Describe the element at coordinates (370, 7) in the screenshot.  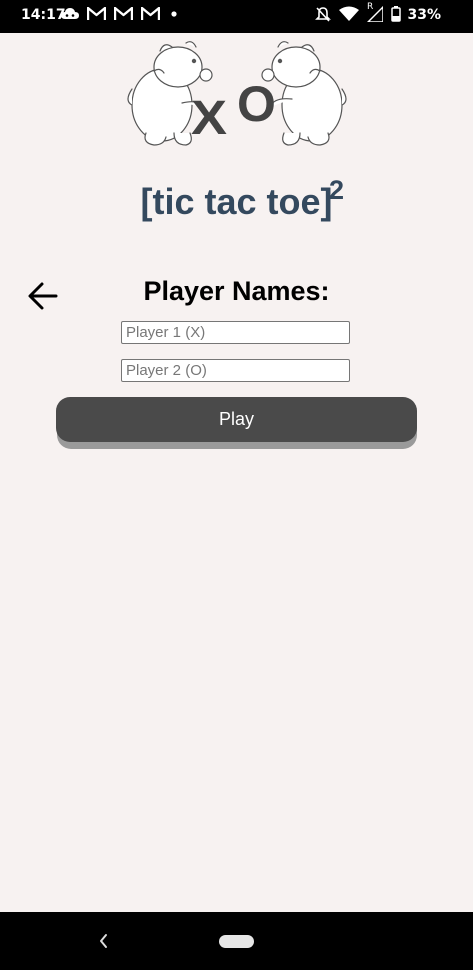
I see `signal-roaming-label: R` at that location.